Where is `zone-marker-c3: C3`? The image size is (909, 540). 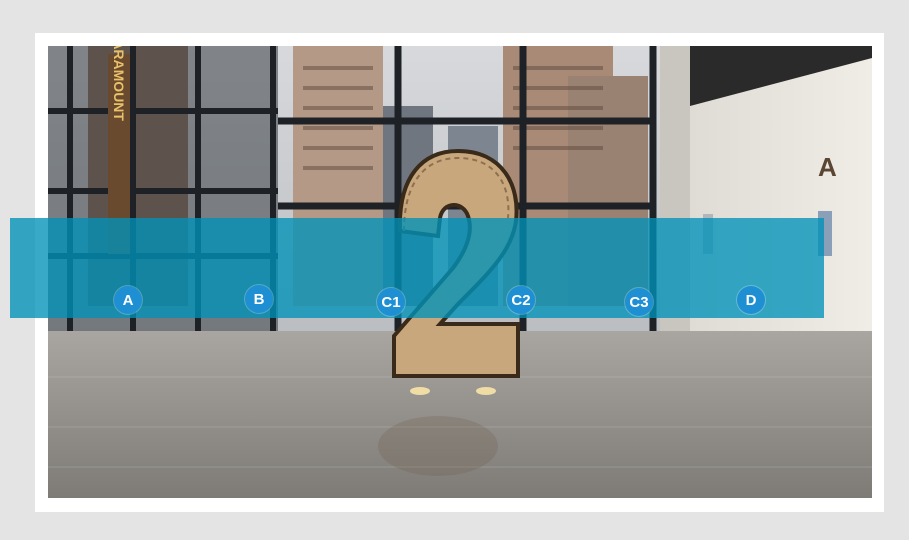
zone-marker-c3: C3 is located at coordinates (639, 302).